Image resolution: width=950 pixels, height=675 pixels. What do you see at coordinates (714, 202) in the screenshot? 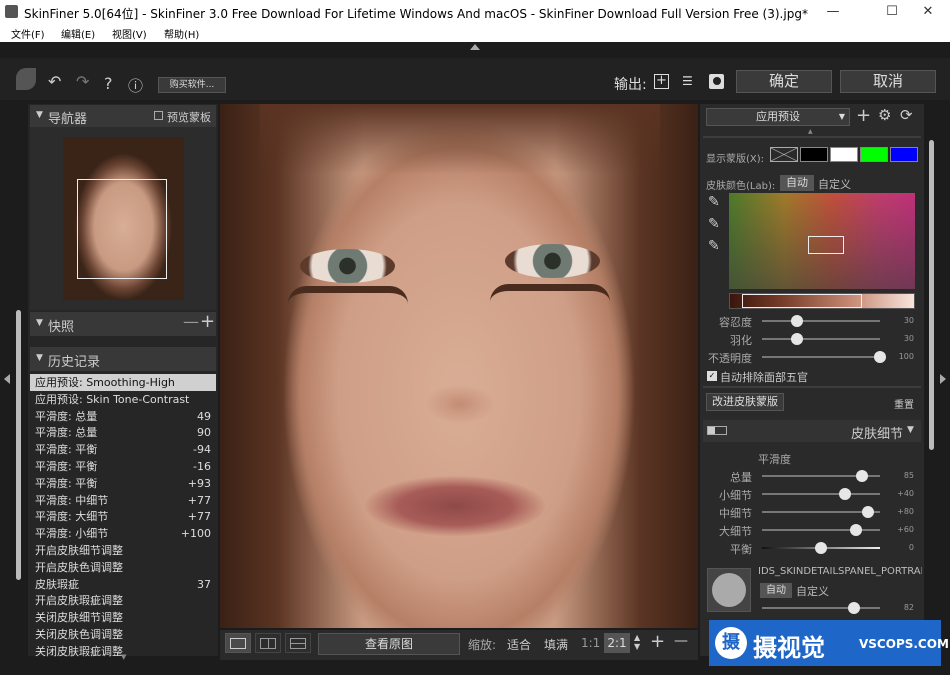
I see `eyedropper-icon: ✎` at bounding box center [714, 202].